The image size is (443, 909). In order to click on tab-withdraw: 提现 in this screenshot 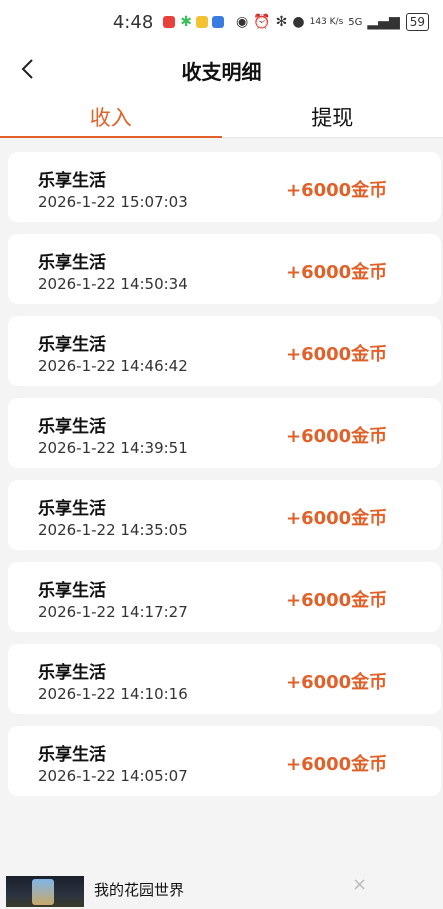, I will do `click(332, 116)`.